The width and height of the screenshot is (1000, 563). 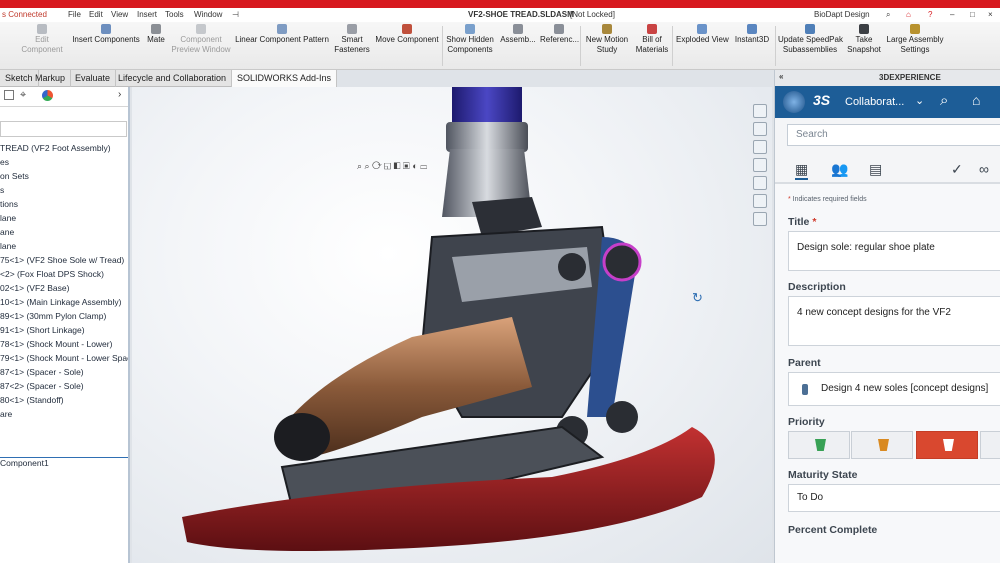 What do you see at coordinates (119, 14) in the screenshot?
I see `menu-view: View` at bounding box center [119, 14].